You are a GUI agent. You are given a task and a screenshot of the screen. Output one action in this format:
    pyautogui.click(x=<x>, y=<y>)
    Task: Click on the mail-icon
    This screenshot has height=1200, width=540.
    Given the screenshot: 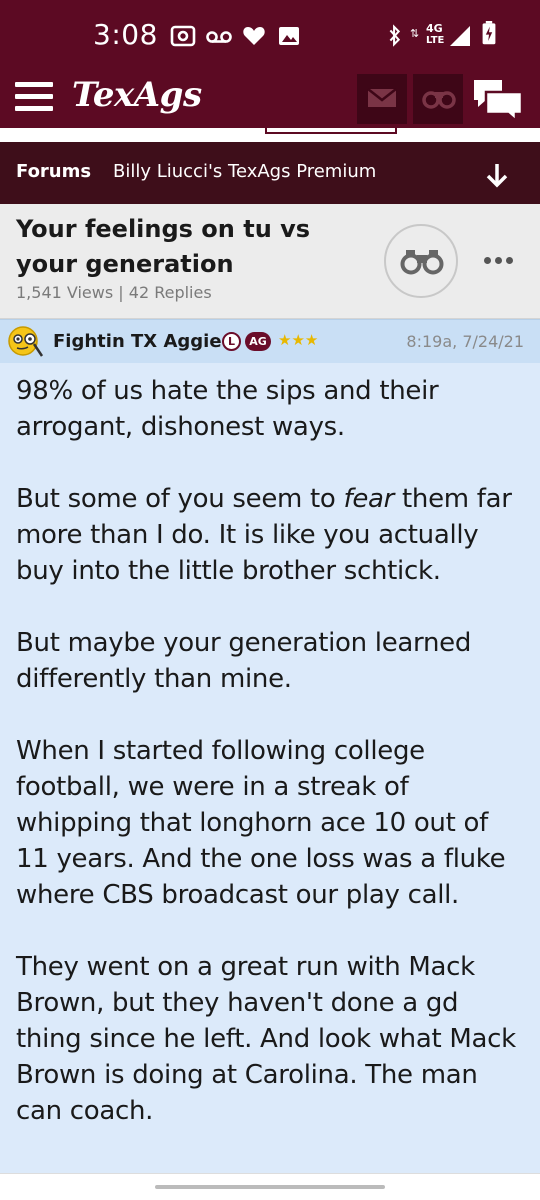 What is the action you would take?
    pyautogui.click(x=382, y=97)
    